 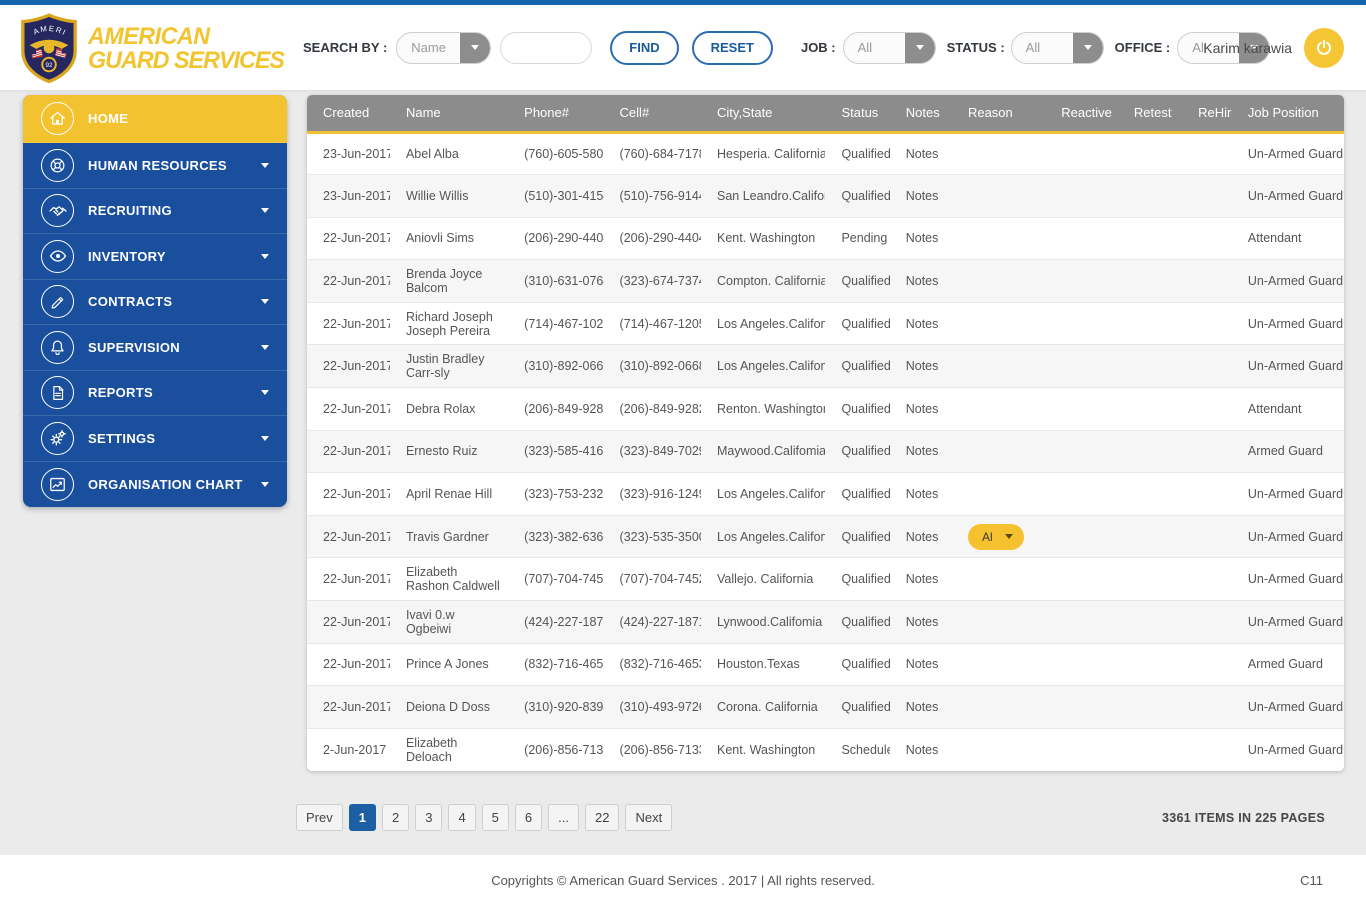 What do you see at coordinates (602, 817) in the screenshot?
I see `page-button-22: 22` at bounding box center [602, 817].